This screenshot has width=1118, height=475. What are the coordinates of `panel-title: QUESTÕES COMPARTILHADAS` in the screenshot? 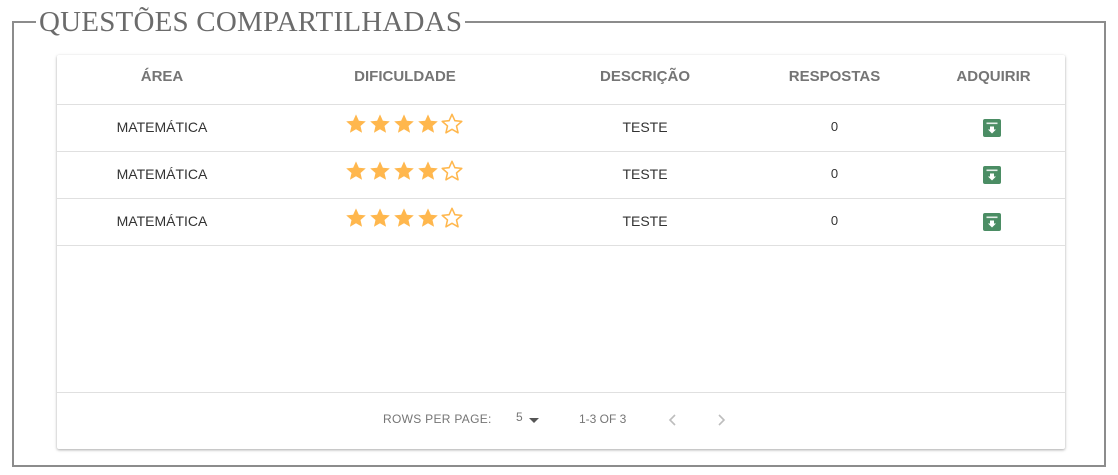 It's located at (251, 22).